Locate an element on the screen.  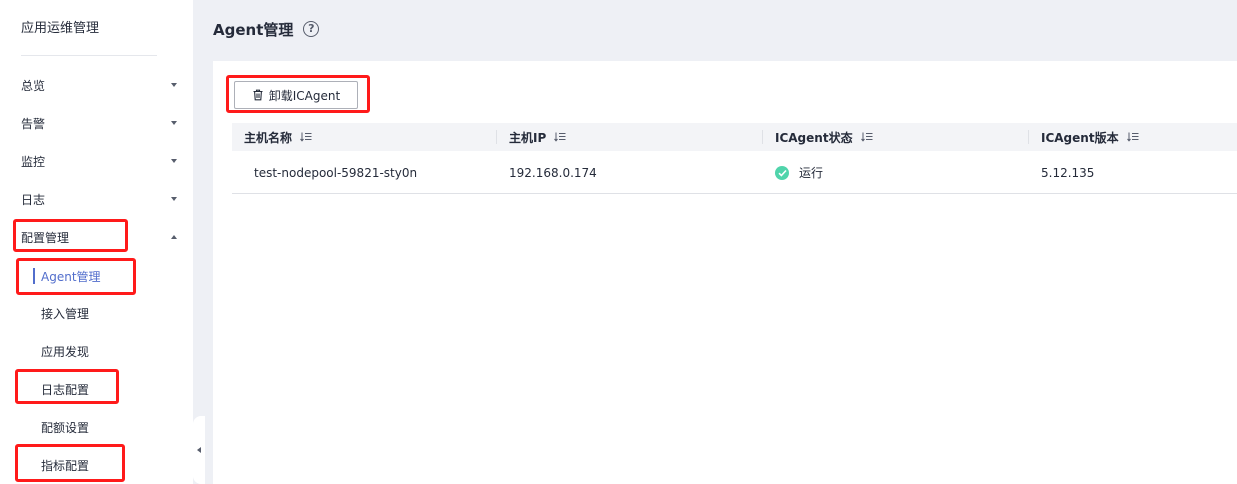
nav-label: 日志配置 is located at coordinates (65, 389).